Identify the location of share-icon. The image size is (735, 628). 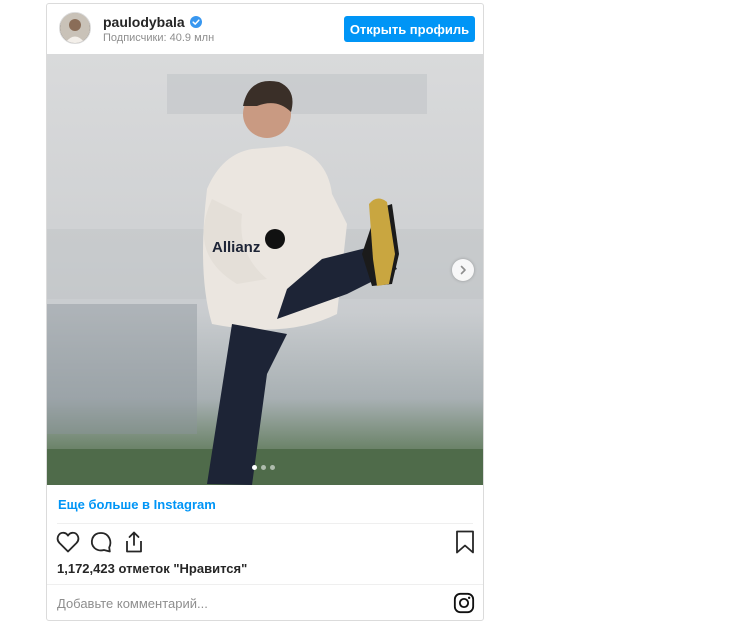
(134, 542).